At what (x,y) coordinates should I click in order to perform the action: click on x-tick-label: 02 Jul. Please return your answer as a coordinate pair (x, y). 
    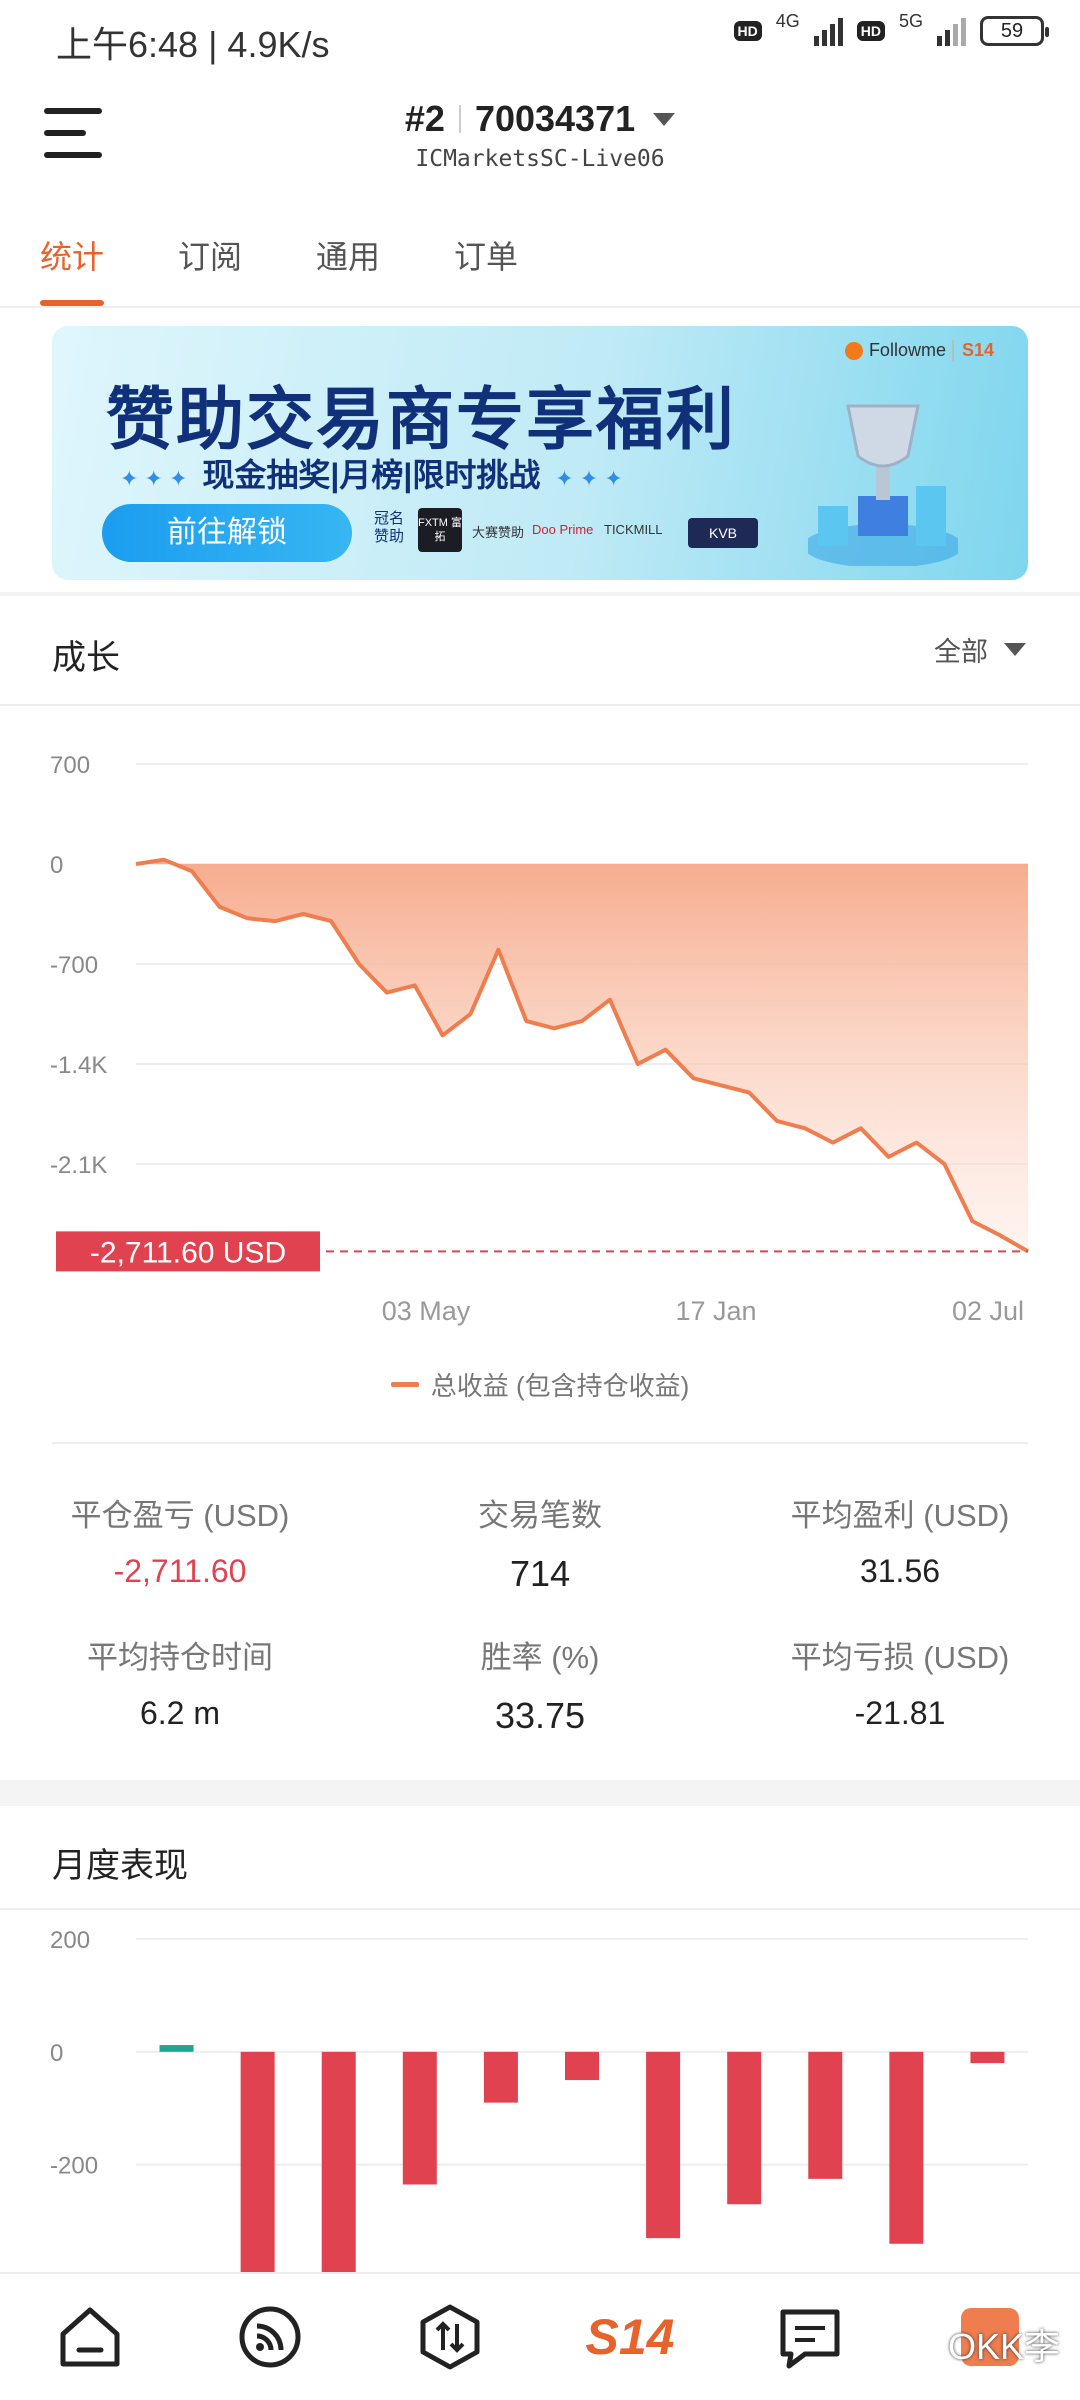
    Looking at the image, I should click on (988, 1311).